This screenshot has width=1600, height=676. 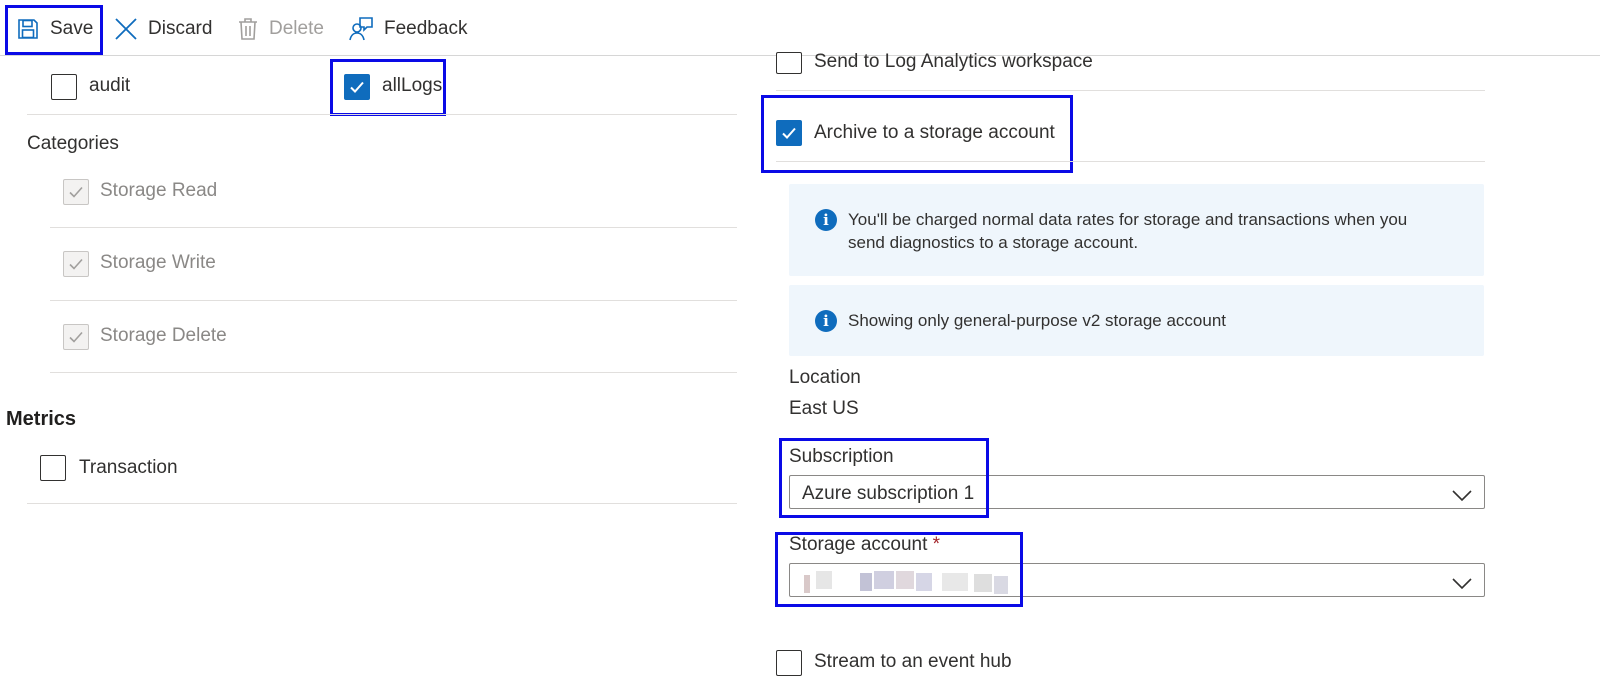 I want to click on storage-delete-checkbox, so click(x=76, y=337).